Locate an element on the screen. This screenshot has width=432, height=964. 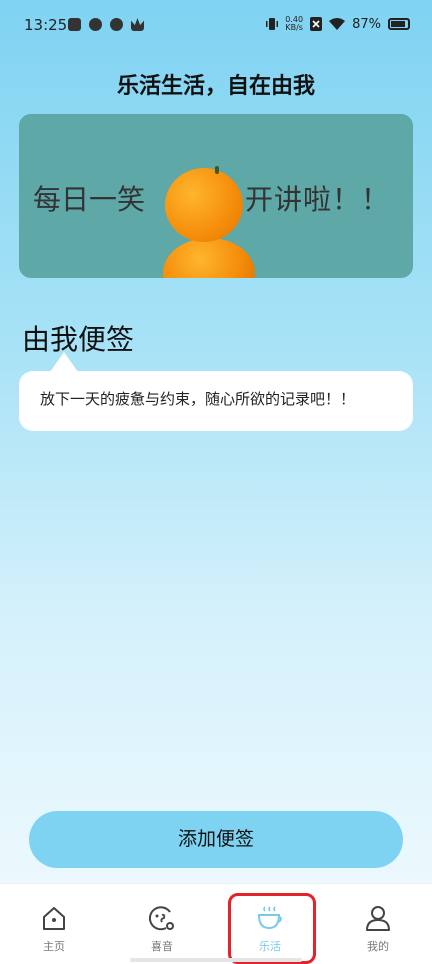
notification-icons is located at coordinates (106, 24).